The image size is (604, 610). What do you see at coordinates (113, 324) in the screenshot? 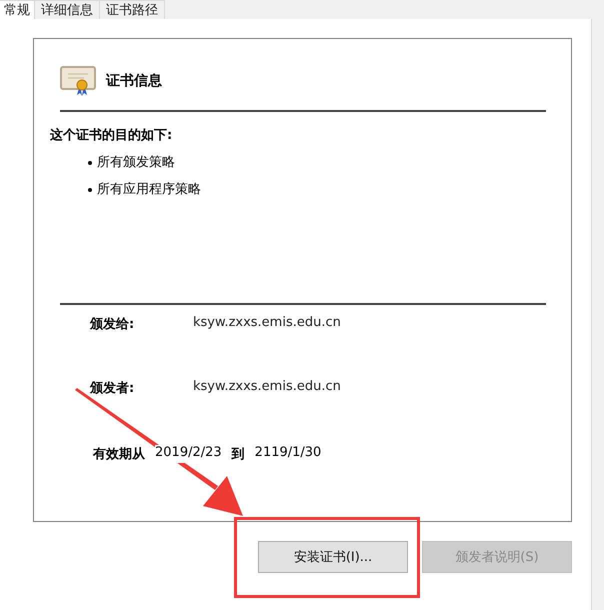
I see `field-label: 颁发给:` at bounding box center [113, 324].